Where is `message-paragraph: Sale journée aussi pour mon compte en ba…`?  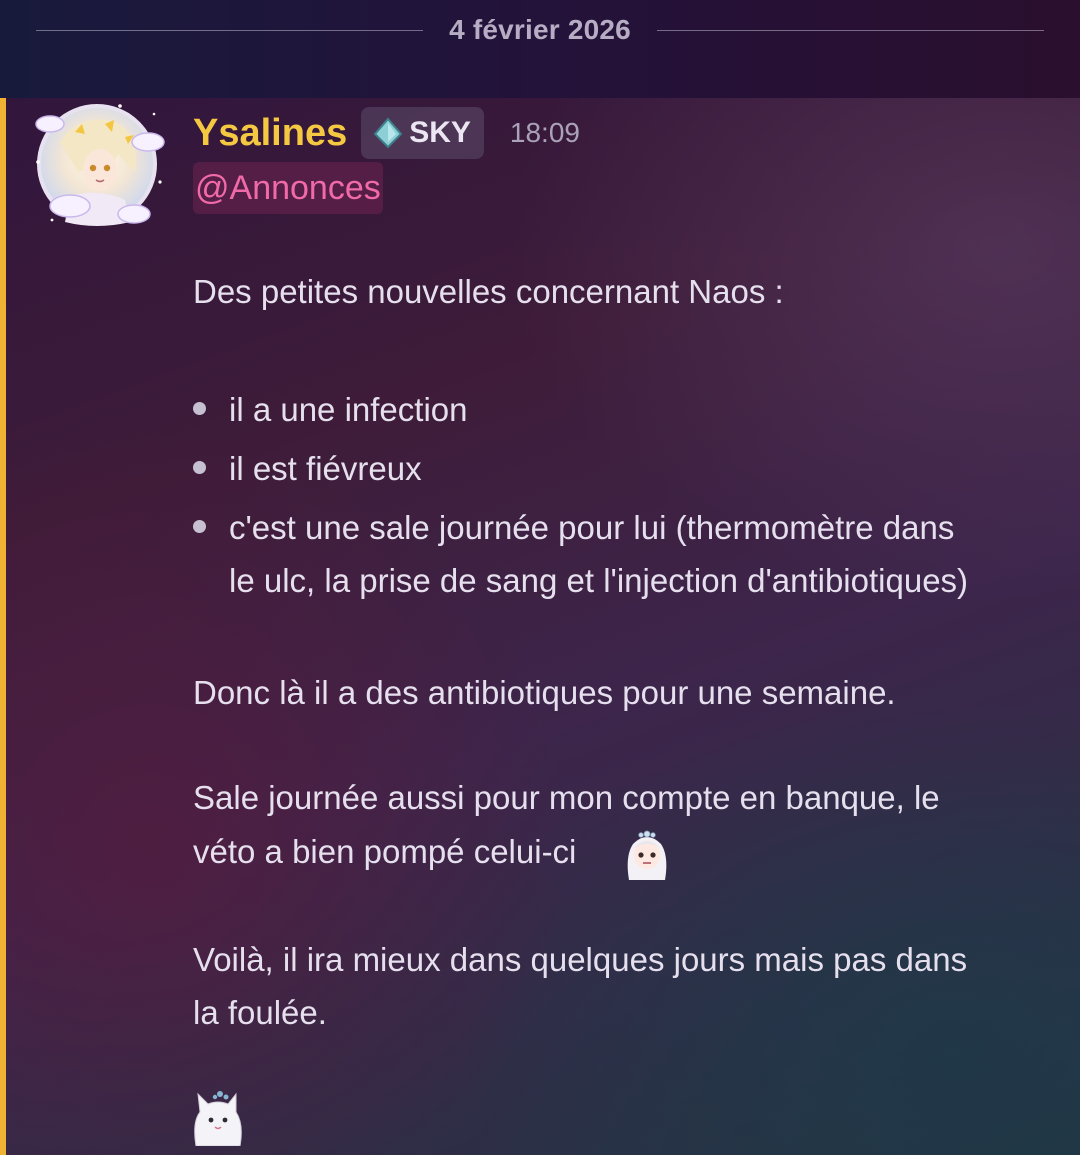 message-paragraph: Sale journée aussi pour mon compte en ba… is located at coordinates (566, 797).